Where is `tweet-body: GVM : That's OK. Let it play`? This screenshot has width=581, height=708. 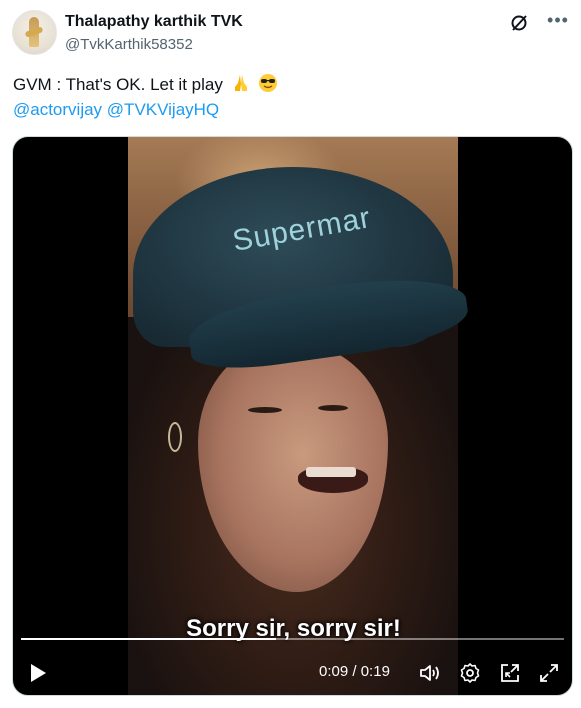 tweet-body: GVM : That's OK. Let it play is located at coordinates (118, 84).